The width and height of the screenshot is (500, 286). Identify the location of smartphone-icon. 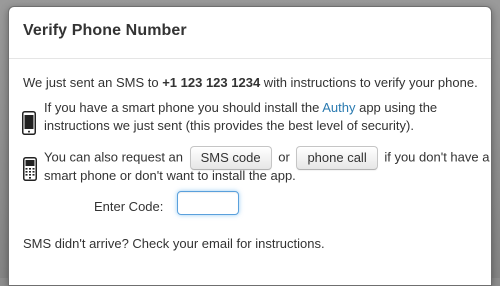
(29, 125).